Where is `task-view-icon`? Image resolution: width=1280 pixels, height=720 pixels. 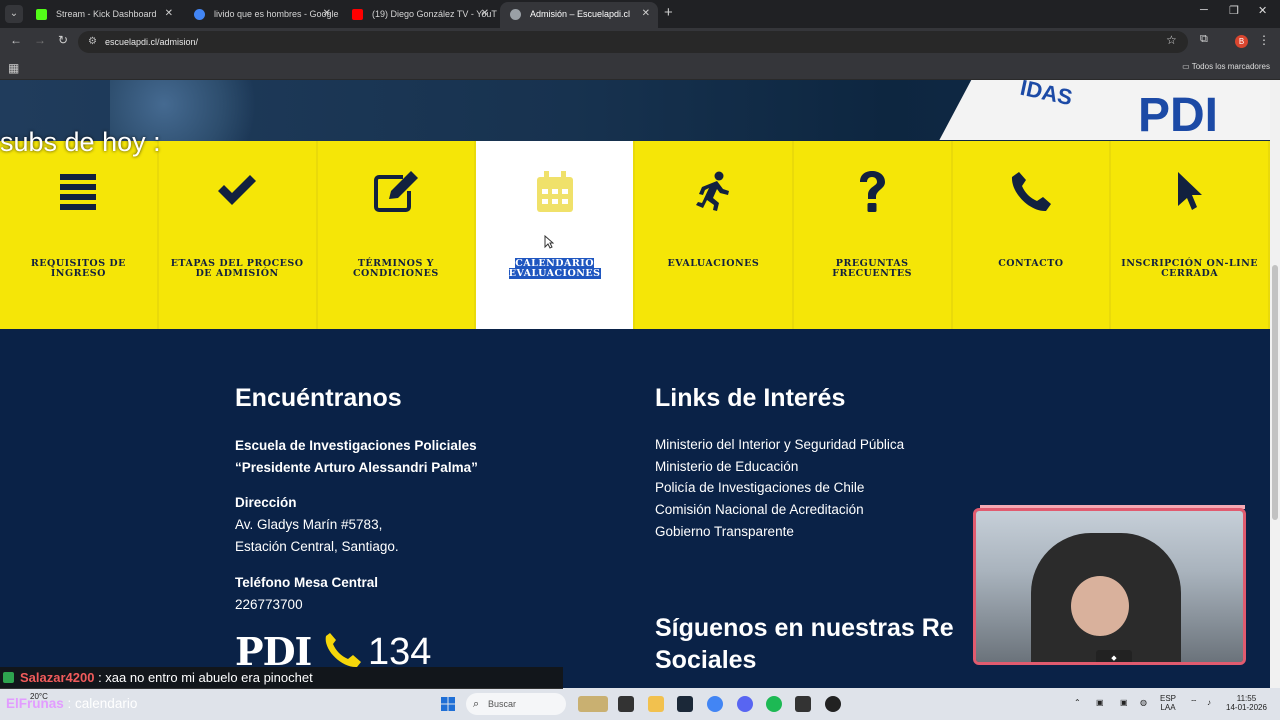 task-view-icon is located at coordinates (626, 704).